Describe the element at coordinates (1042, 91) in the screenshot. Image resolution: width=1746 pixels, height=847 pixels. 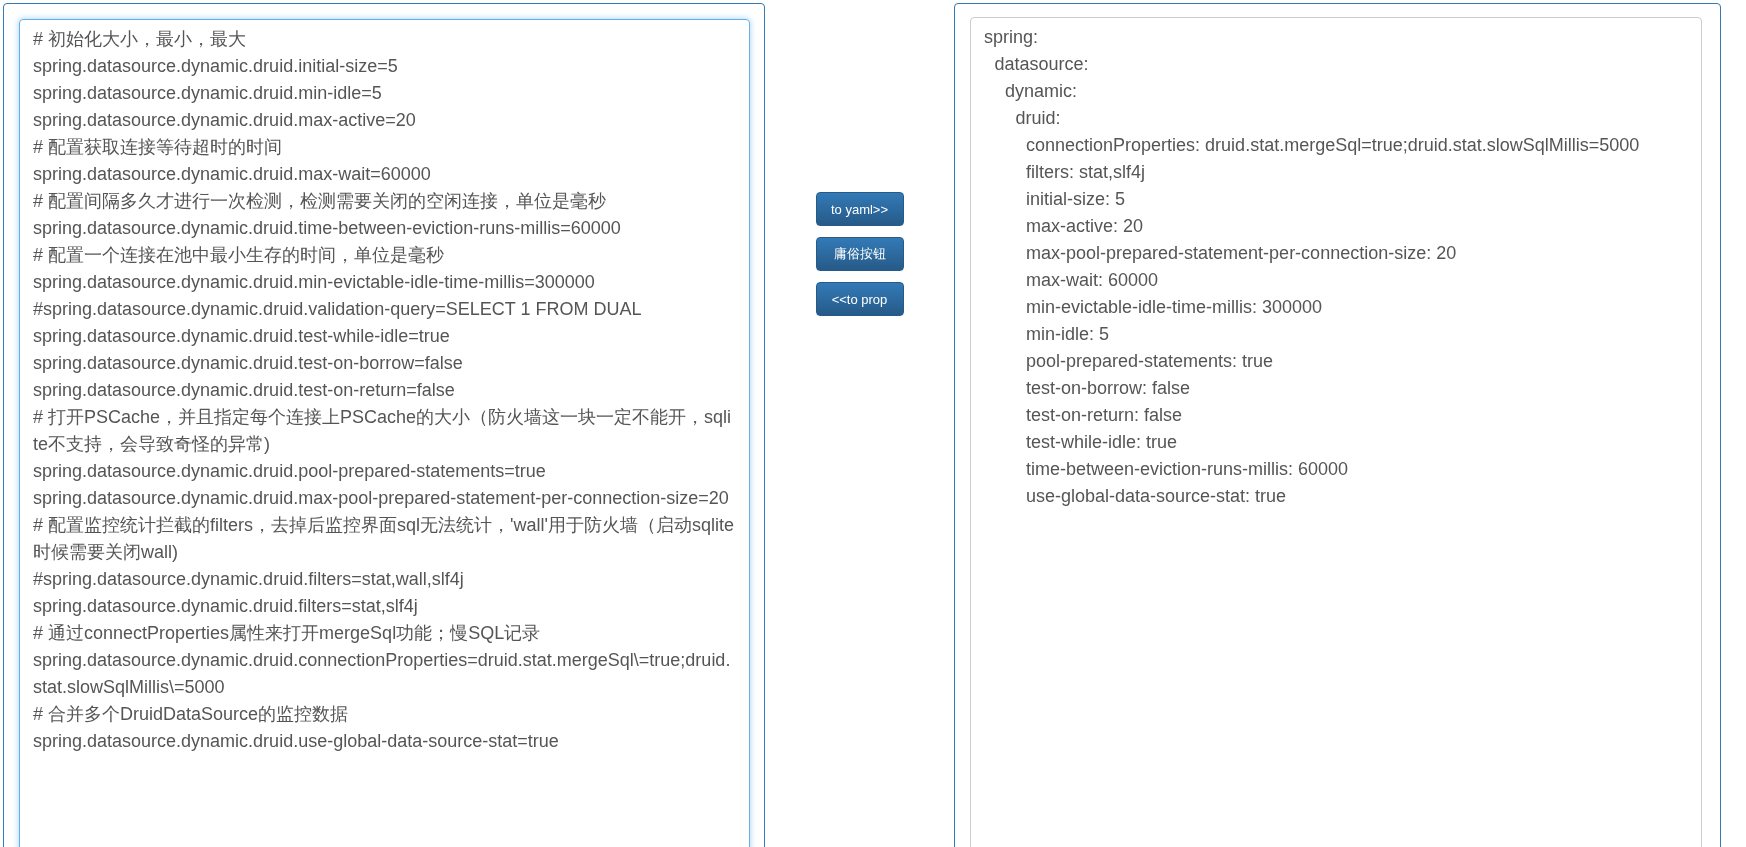
I see `yaml-line: dynamic:` at that location.